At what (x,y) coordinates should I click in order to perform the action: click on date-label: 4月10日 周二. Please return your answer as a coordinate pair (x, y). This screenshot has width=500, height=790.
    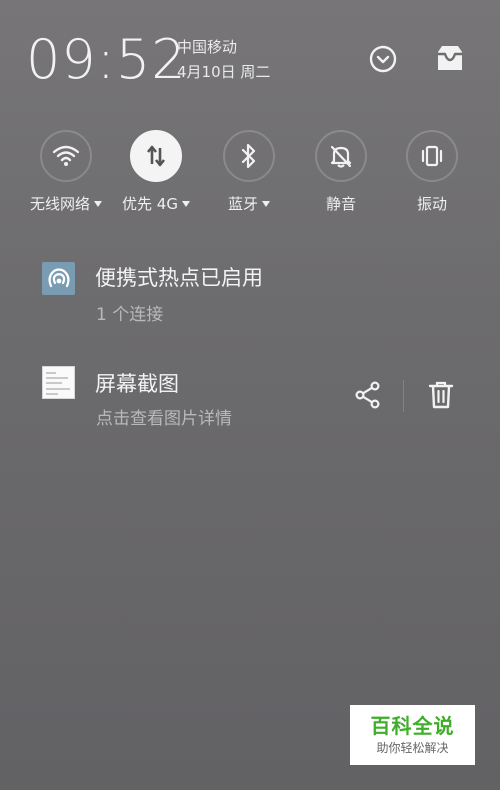
    Looking at the image, I should click on (224, 72).